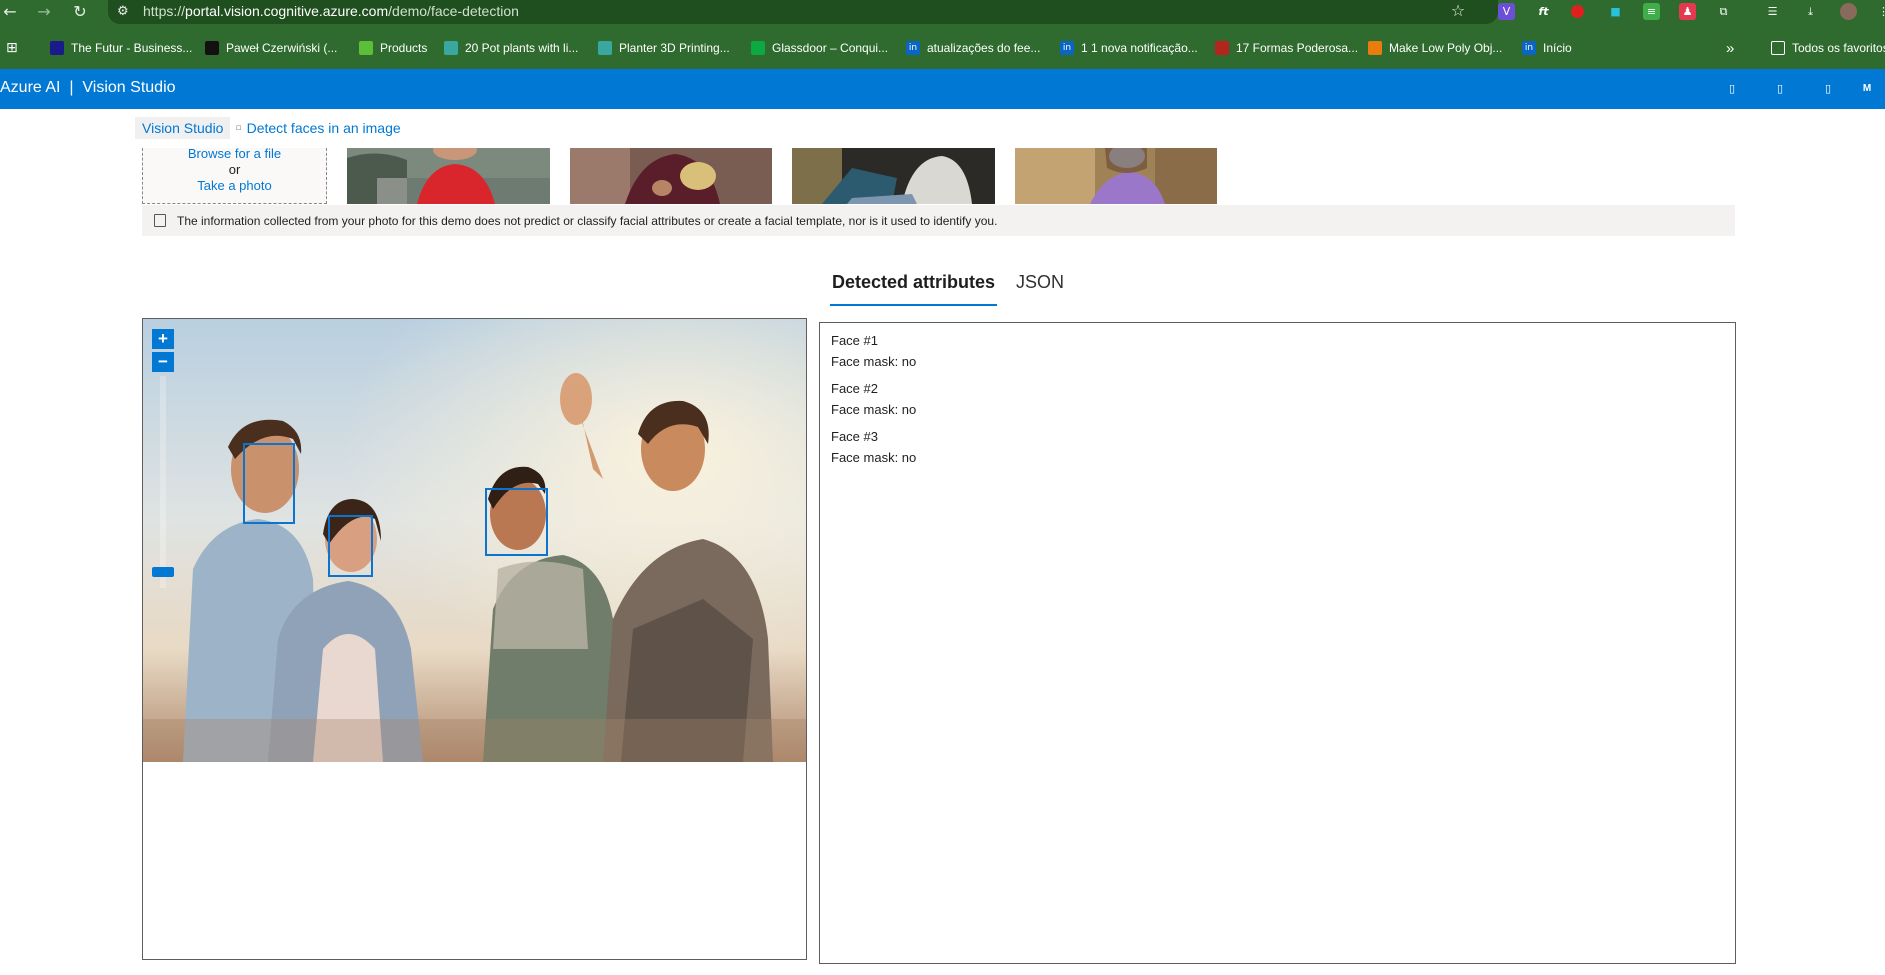 This screenshot has width=1885, height=975. What do you see at coordinates (1867, 89) in the screenshot?
I see `account-avatar: M` at bounding box center [1867, 89].